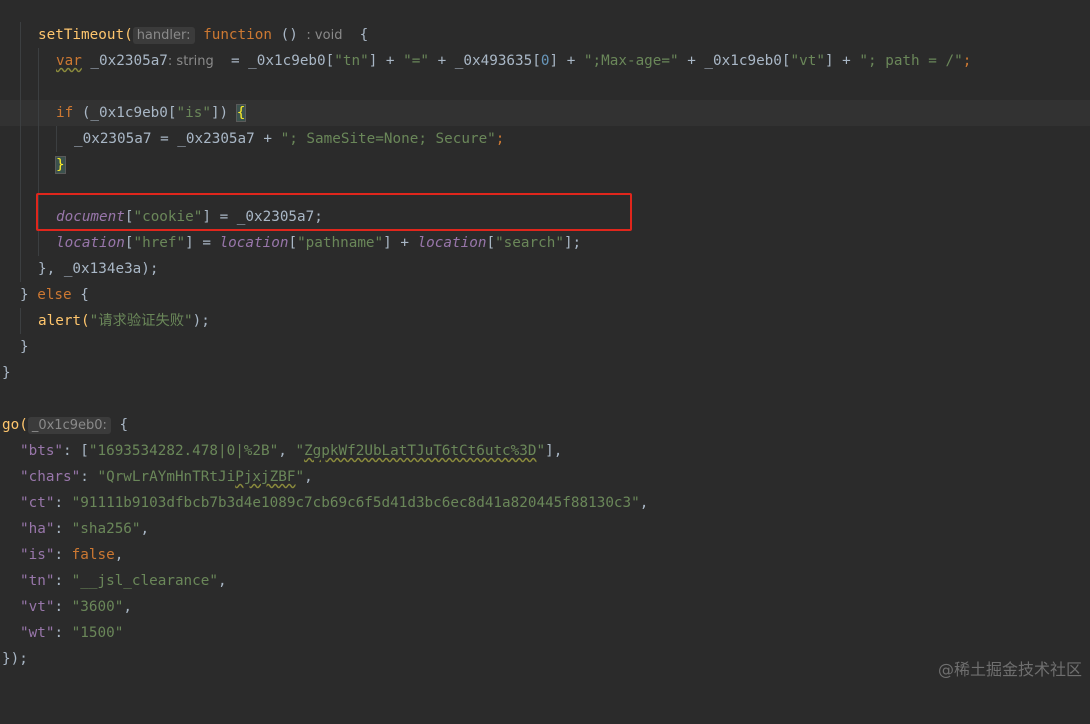 The height and width of the screenshot is (724, 1090). What do you see at coordinates (202, 243) in the screenshot?
I see `token-plain: ] =` at bounding box center [202, 243].